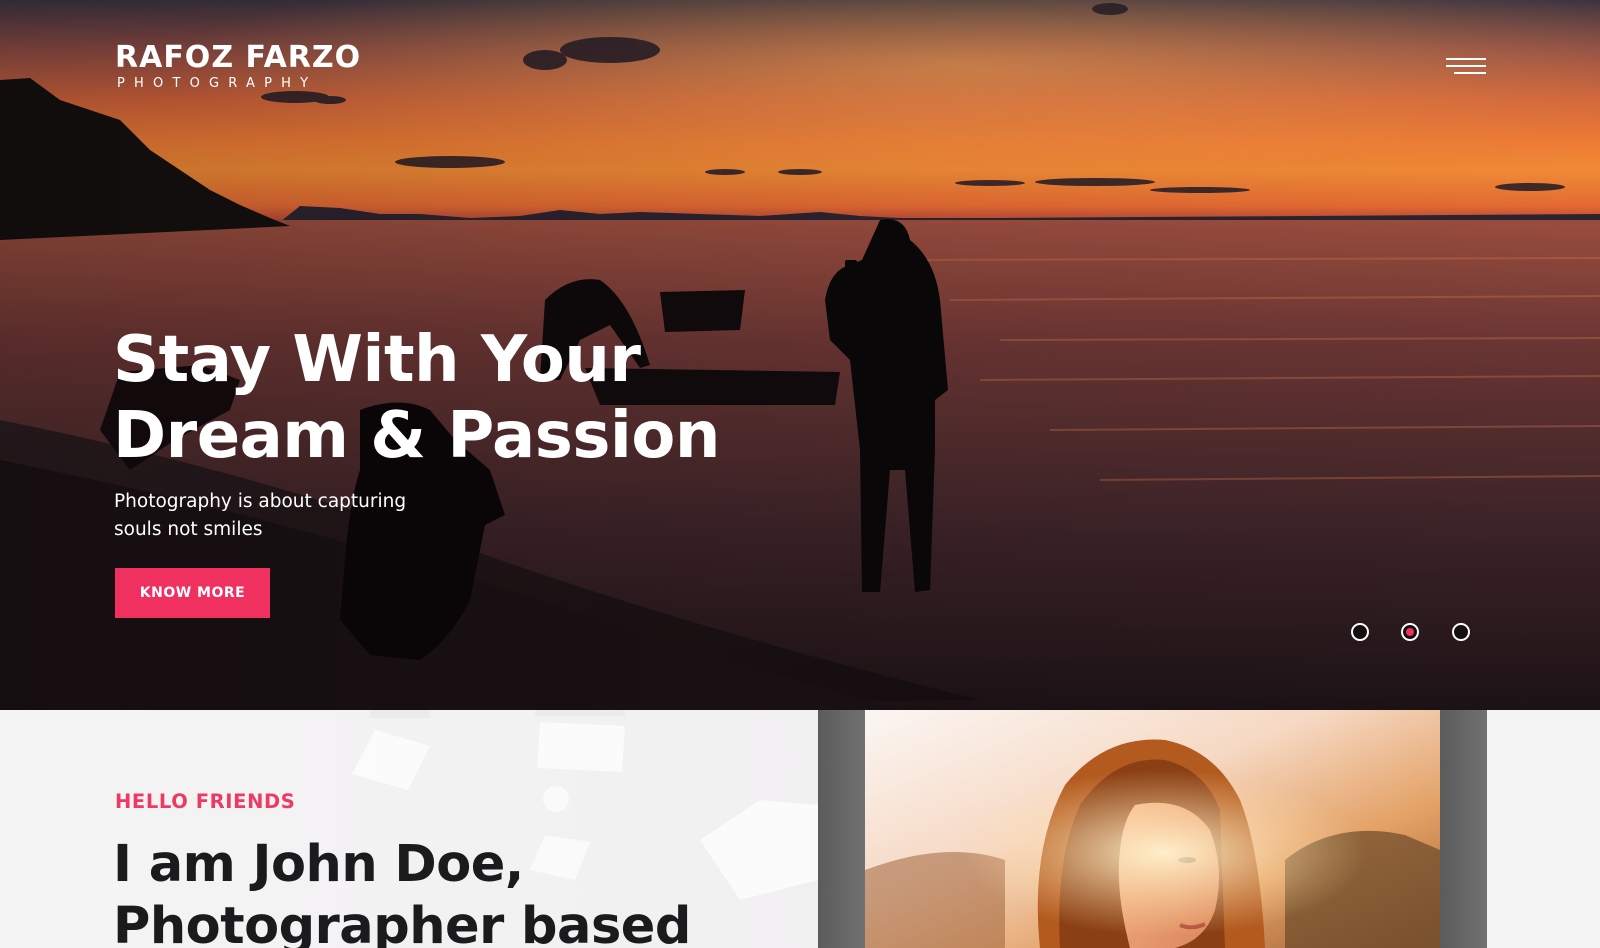  What do you see at coordinates (318, 864) in the screenshot?
I see `about-heading-line-1: I am John Doe,` at bounding box center [318, 864].